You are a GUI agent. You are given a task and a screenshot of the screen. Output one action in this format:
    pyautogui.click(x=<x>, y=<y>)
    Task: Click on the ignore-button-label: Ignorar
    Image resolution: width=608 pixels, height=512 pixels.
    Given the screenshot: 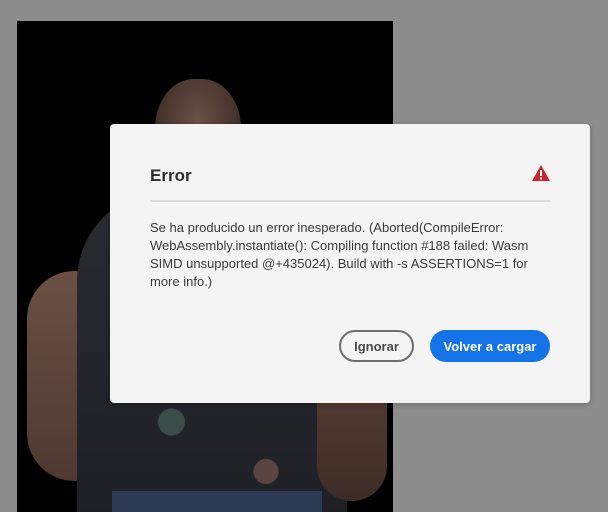 What is the action you would take?
    pyautogui.click(x=376, y=346)
    